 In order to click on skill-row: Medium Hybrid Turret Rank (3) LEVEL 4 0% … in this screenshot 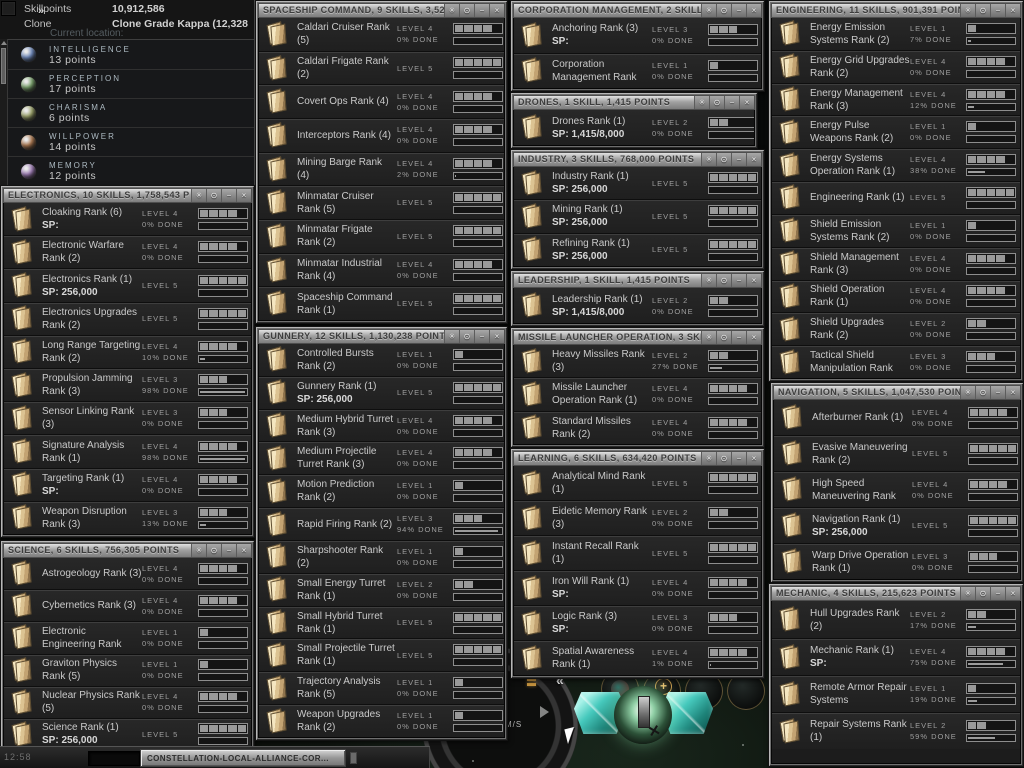, I will do `click(381, 425)`.